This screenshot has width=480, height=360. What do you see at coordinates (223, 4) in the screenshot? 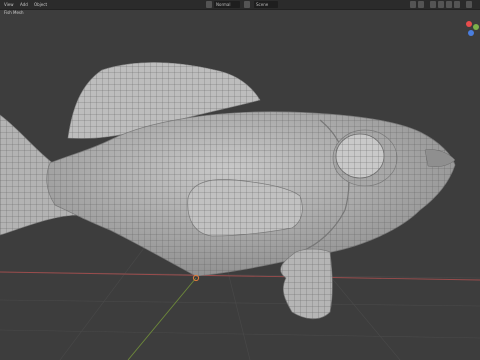
I see `mode-label: Normal` at bounding box center [223, 4].